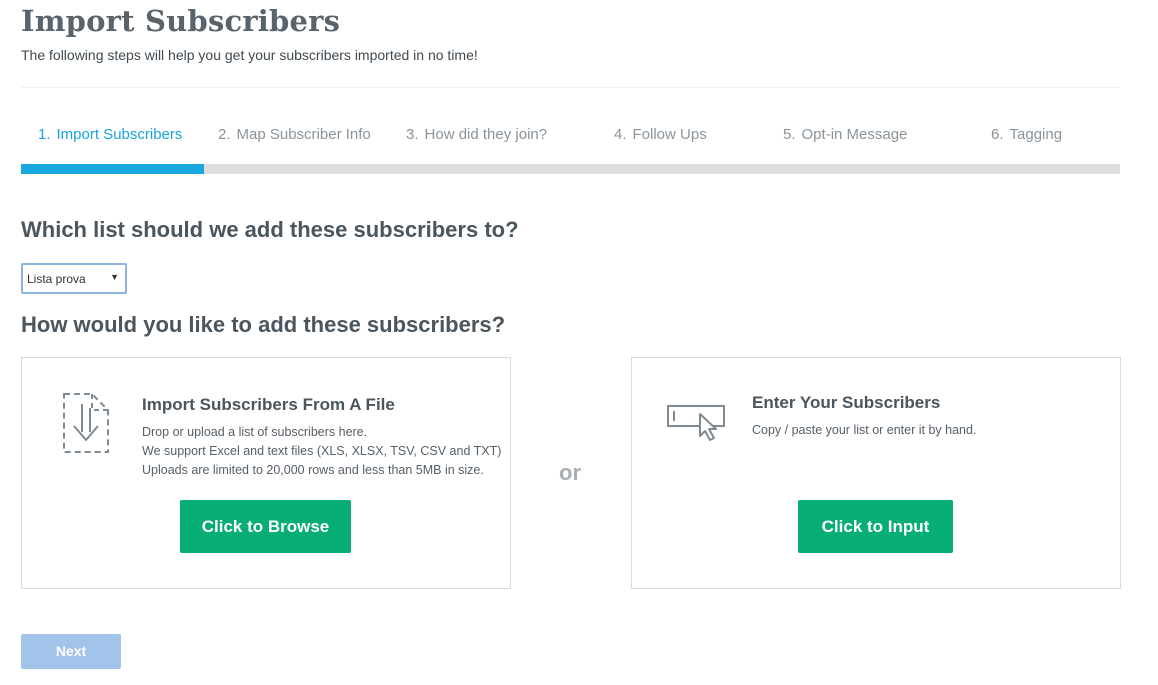 This screenshot has height=685, width=1158. What do you see at coordinates (71, 651) in the screenshot?
I see `next-button: Next` at bounding box center [71, 651].